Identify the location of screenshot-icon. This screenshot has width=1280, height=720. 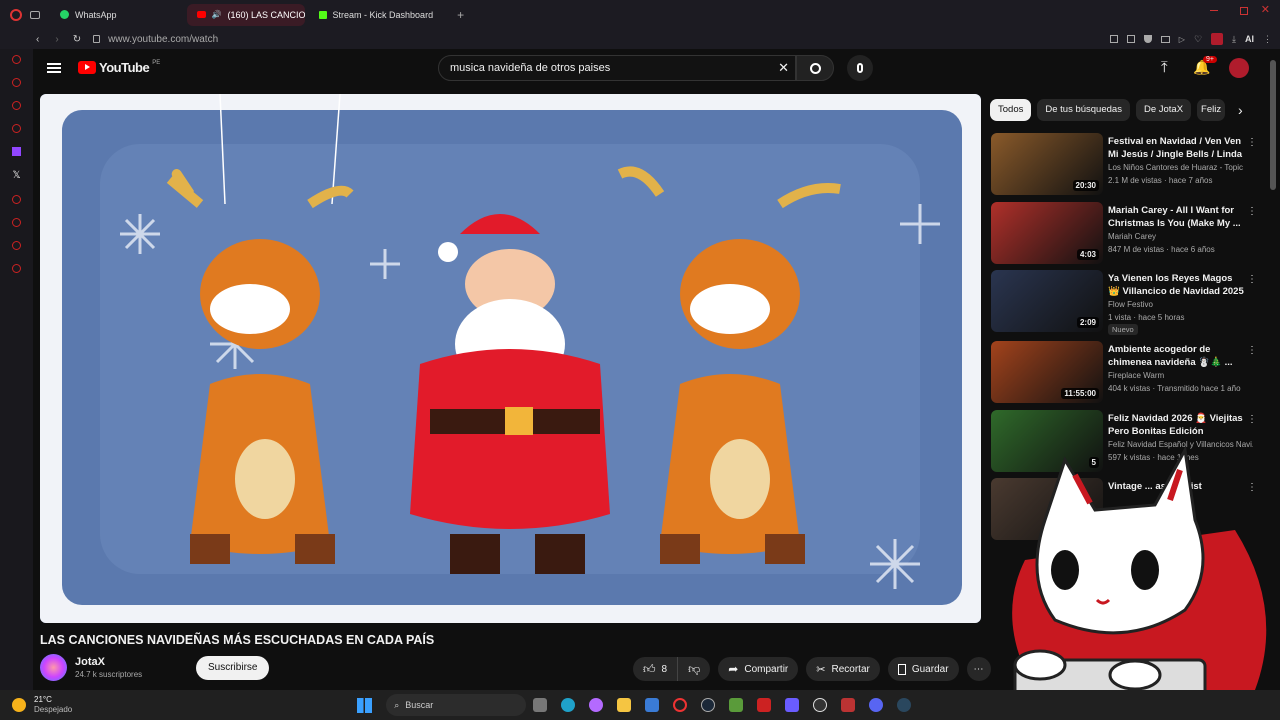
(1130, 39).